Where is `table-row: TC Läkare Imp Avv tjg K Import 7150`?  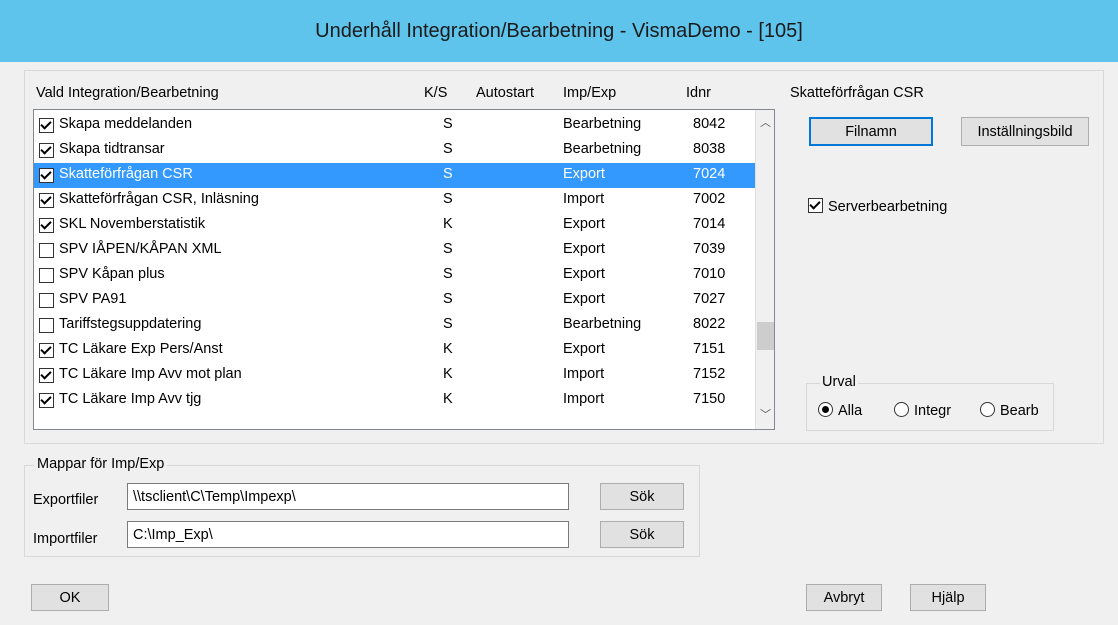
table-row: TC Läkare Imp Avv tjg K Import 7150 is located at coordinates (394, 400).